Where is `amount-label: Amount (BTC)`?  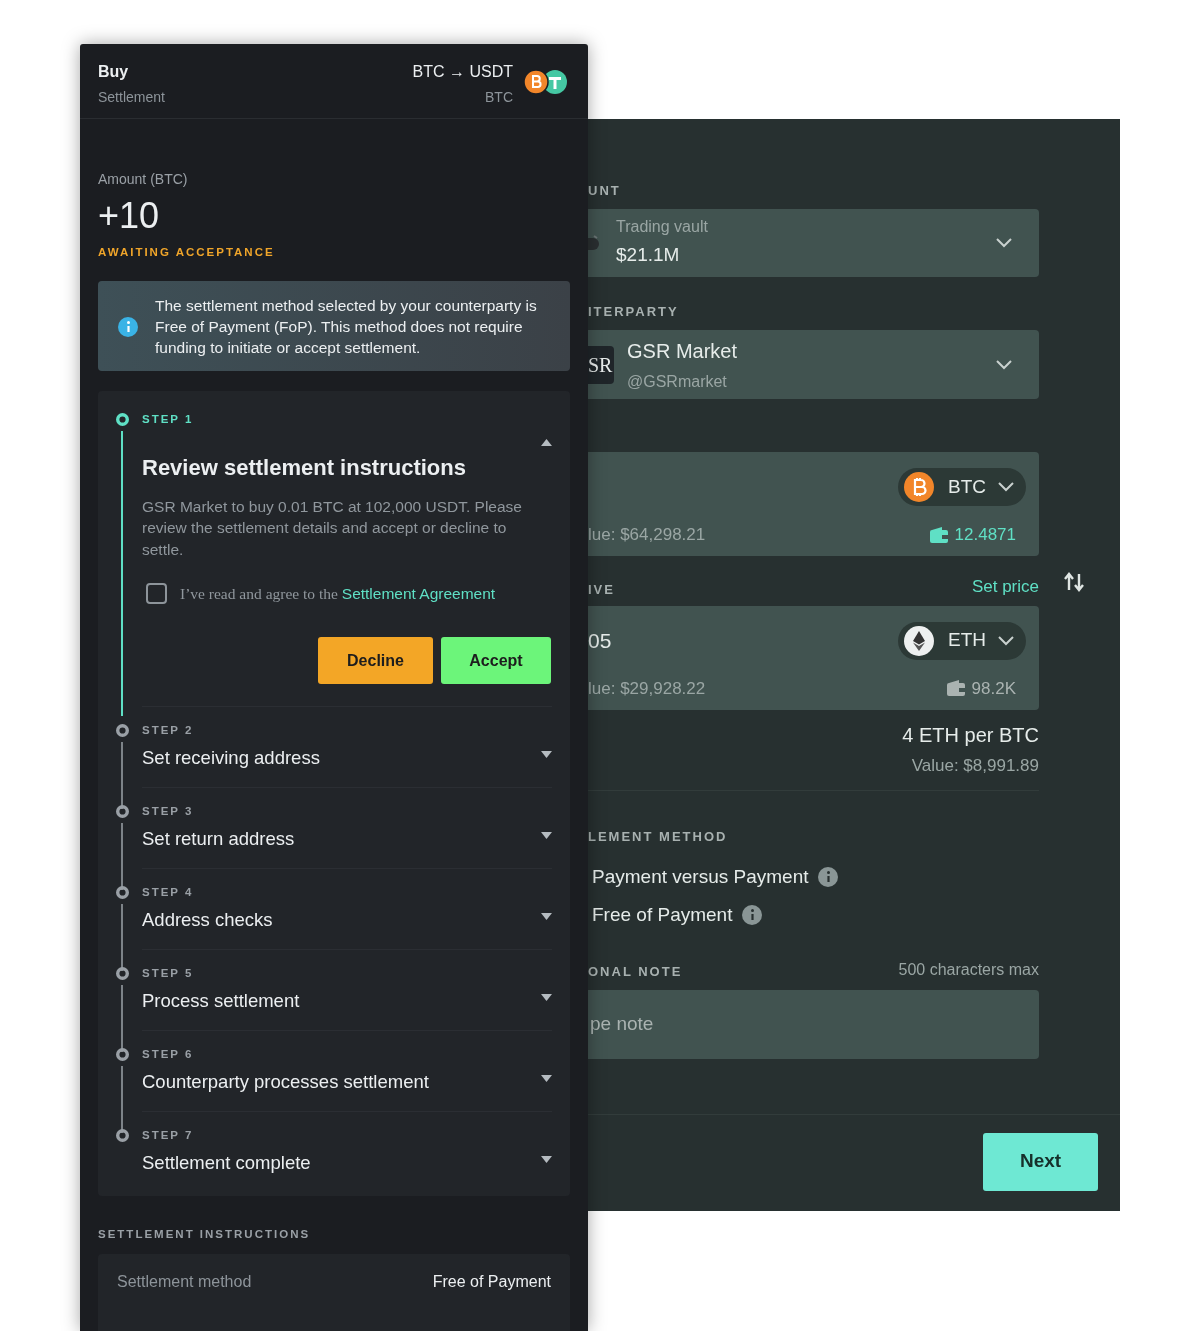 amount-label: Amount (BTC) is located at coordinates (143, 179).